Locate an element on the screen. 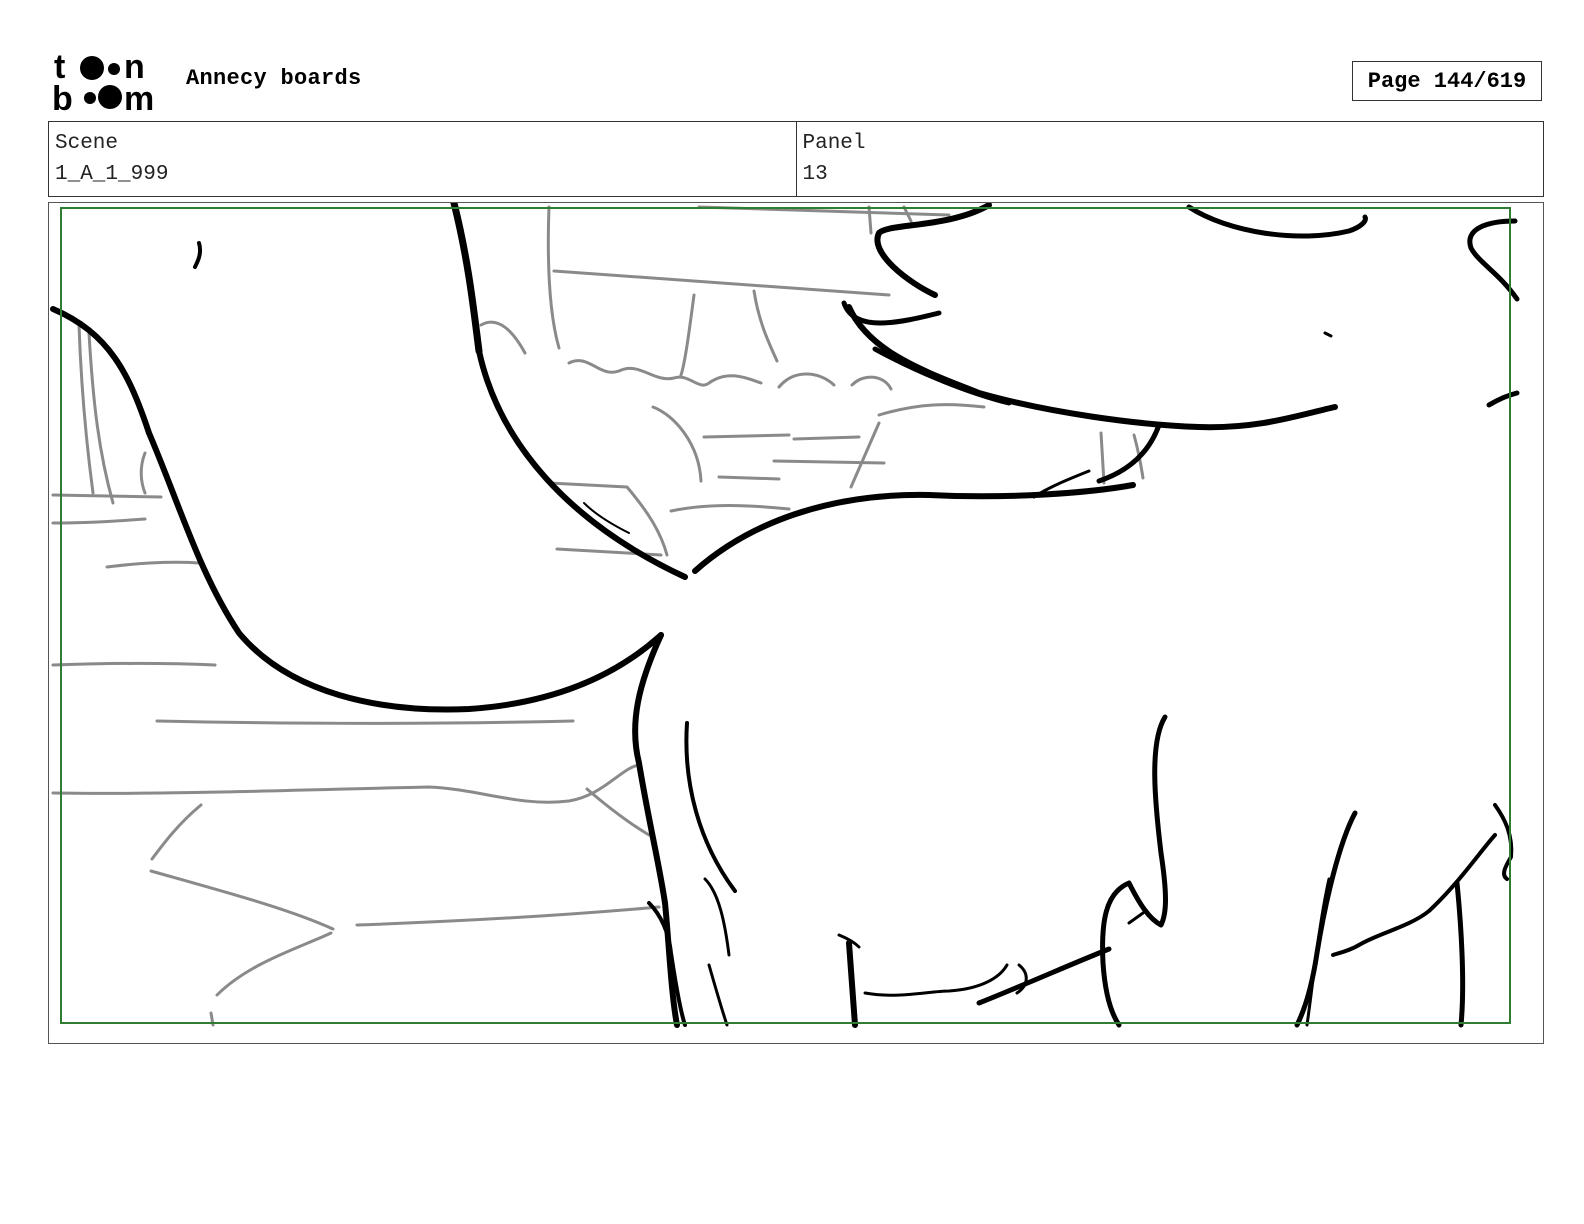  scene-panel-table: Scene 1_A_1_999 Panel 13 is located at coordinates (796, 159).